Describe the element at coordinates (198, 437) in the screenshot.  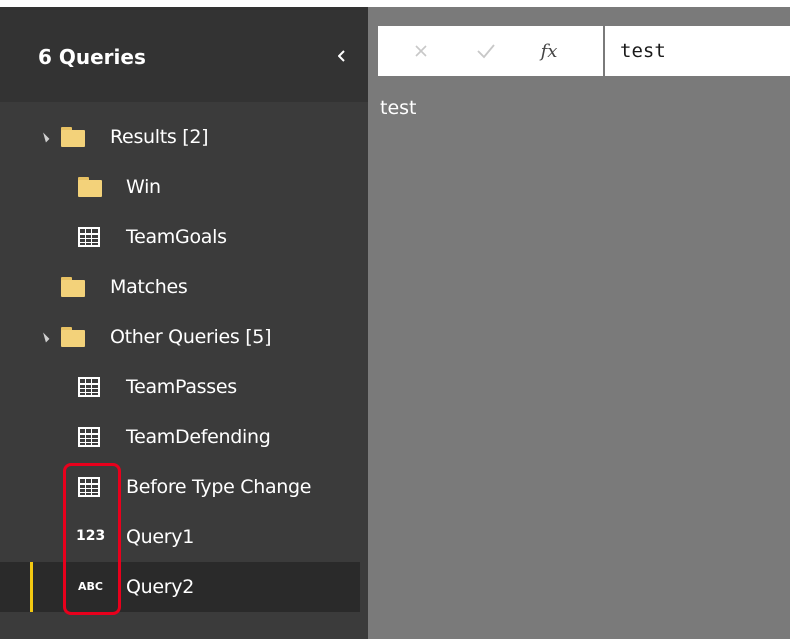
I see `query-item-label: TeamDefending` at that location.